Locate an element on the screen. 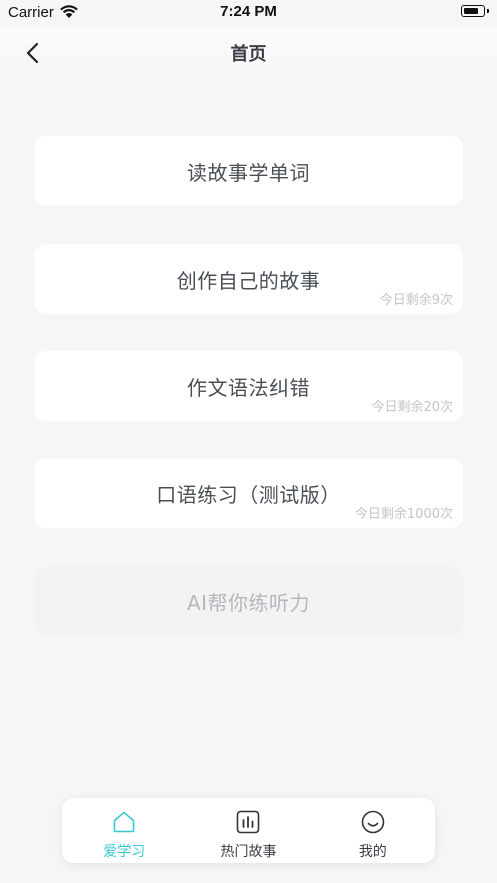 The image size is (497, 883). tab-study: 爱学习 is located at coordinates (124, 830).